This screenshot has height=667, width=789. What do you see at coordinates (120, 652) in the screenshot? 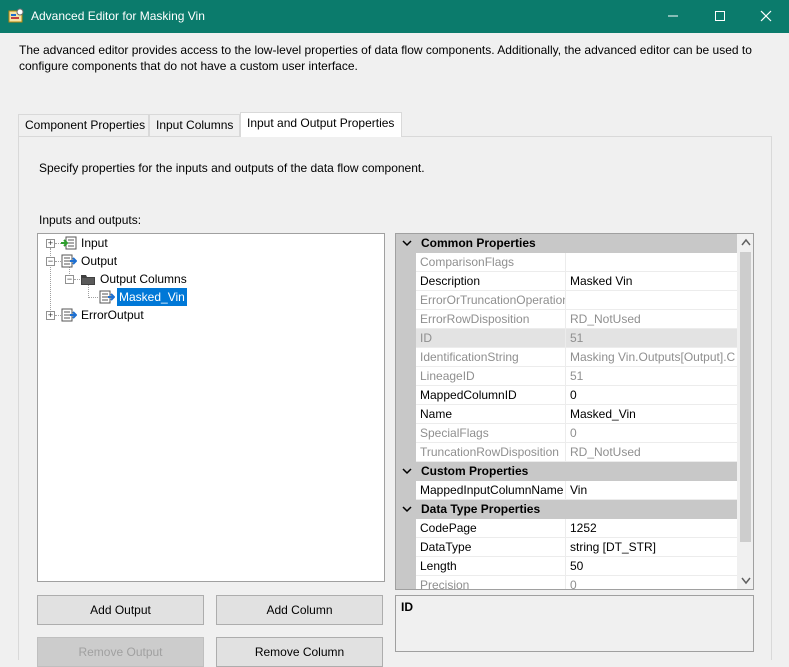
I see `remove-output-button: Remove Output` at bounding box center [120, 652].